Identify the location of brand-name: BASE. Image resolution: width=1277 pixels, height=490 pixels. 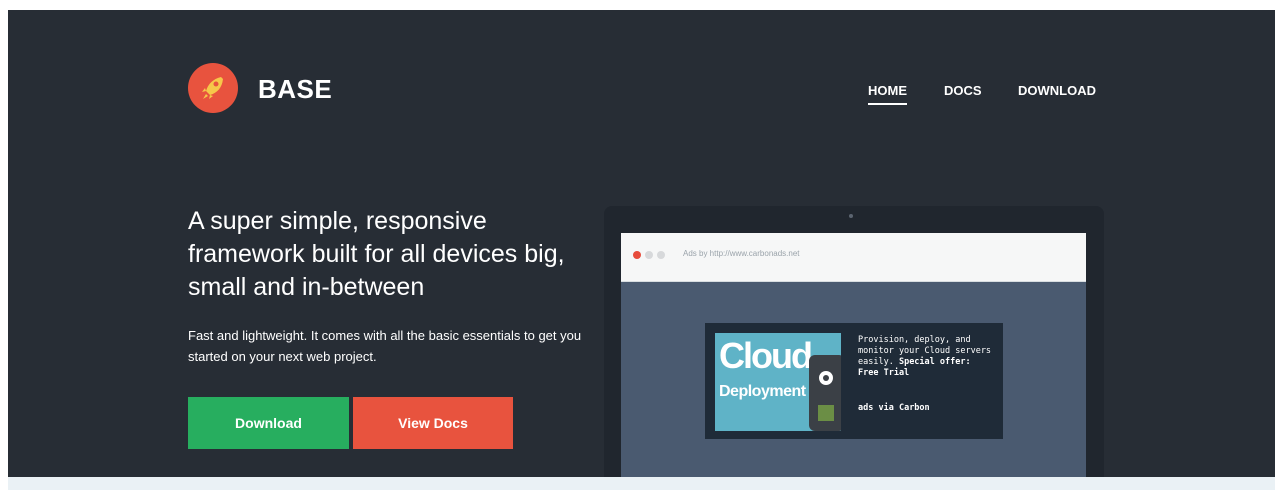
(295, 89).